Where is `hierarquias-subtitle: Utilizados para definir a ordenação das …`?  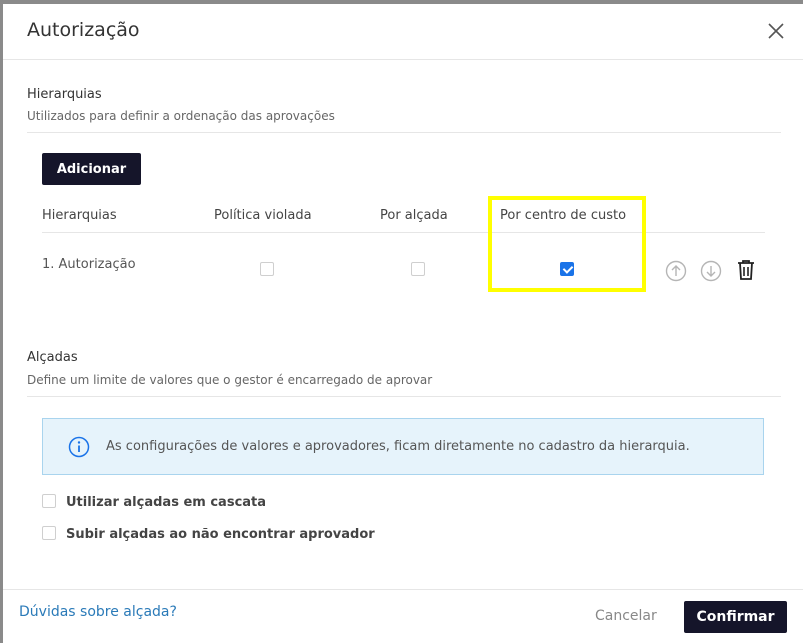
hierarquias-subtitle: Utilizados para definir a ordenação das … is located at coordinates (181, 116).